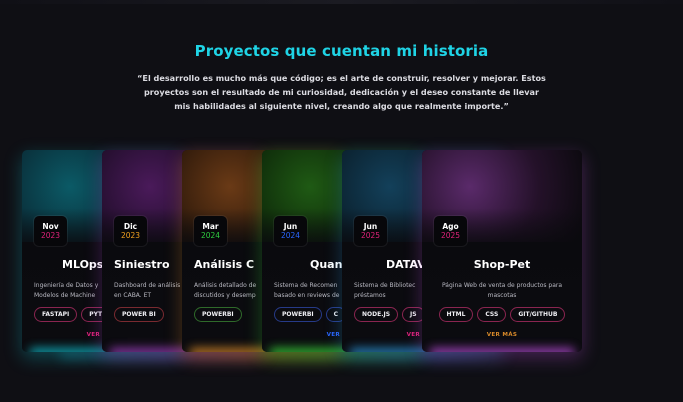  I want to click on project-description: Sistema de Bibliotec préstamos, so click(385, 290).